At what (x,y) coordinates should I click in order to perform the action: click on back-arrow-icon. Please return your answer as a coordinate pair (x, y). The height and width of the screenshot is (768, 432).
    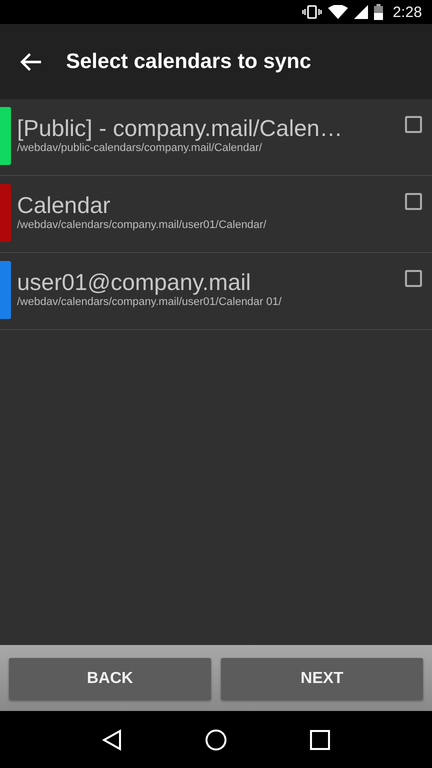
    Looking at the image, I should click on (31, 61).